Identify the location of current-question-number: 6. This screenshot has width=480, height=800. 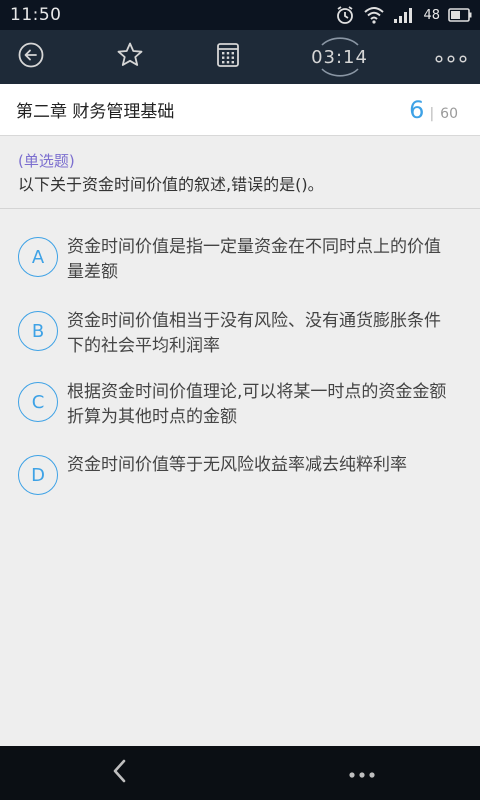
(417, 109).